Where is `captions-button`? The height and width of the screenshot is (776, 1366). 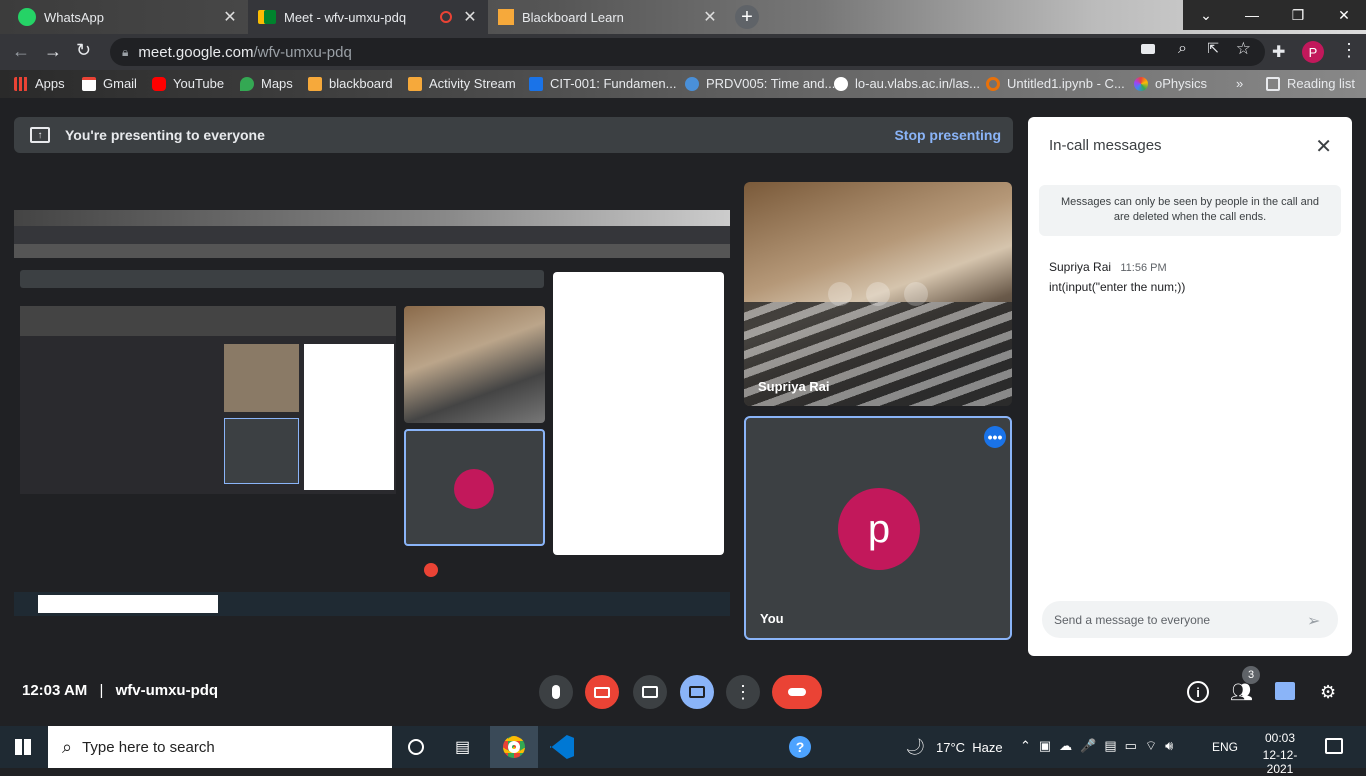
captions-button is located at coordinates (650, 692).